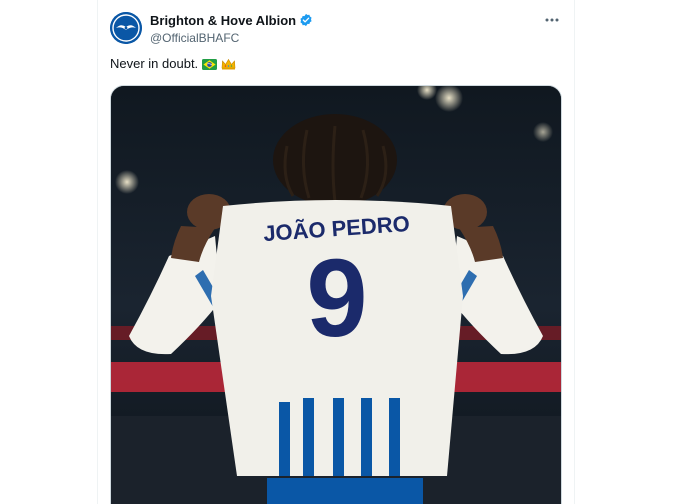  What do you see at coordinates (336, 298) in the screenshot?
I see `shirt-number-text: 9` at bounding box center [336, 298].